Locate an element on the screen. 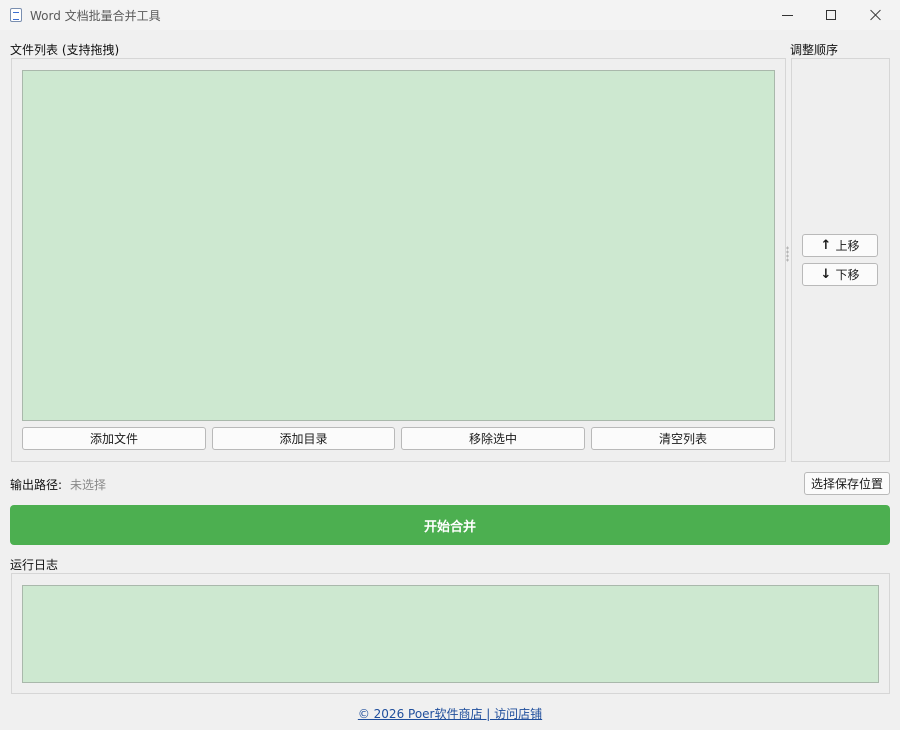 The image size is (900, 730). move-down-button: ↓ 下移 is located at coordinates (840, 274).